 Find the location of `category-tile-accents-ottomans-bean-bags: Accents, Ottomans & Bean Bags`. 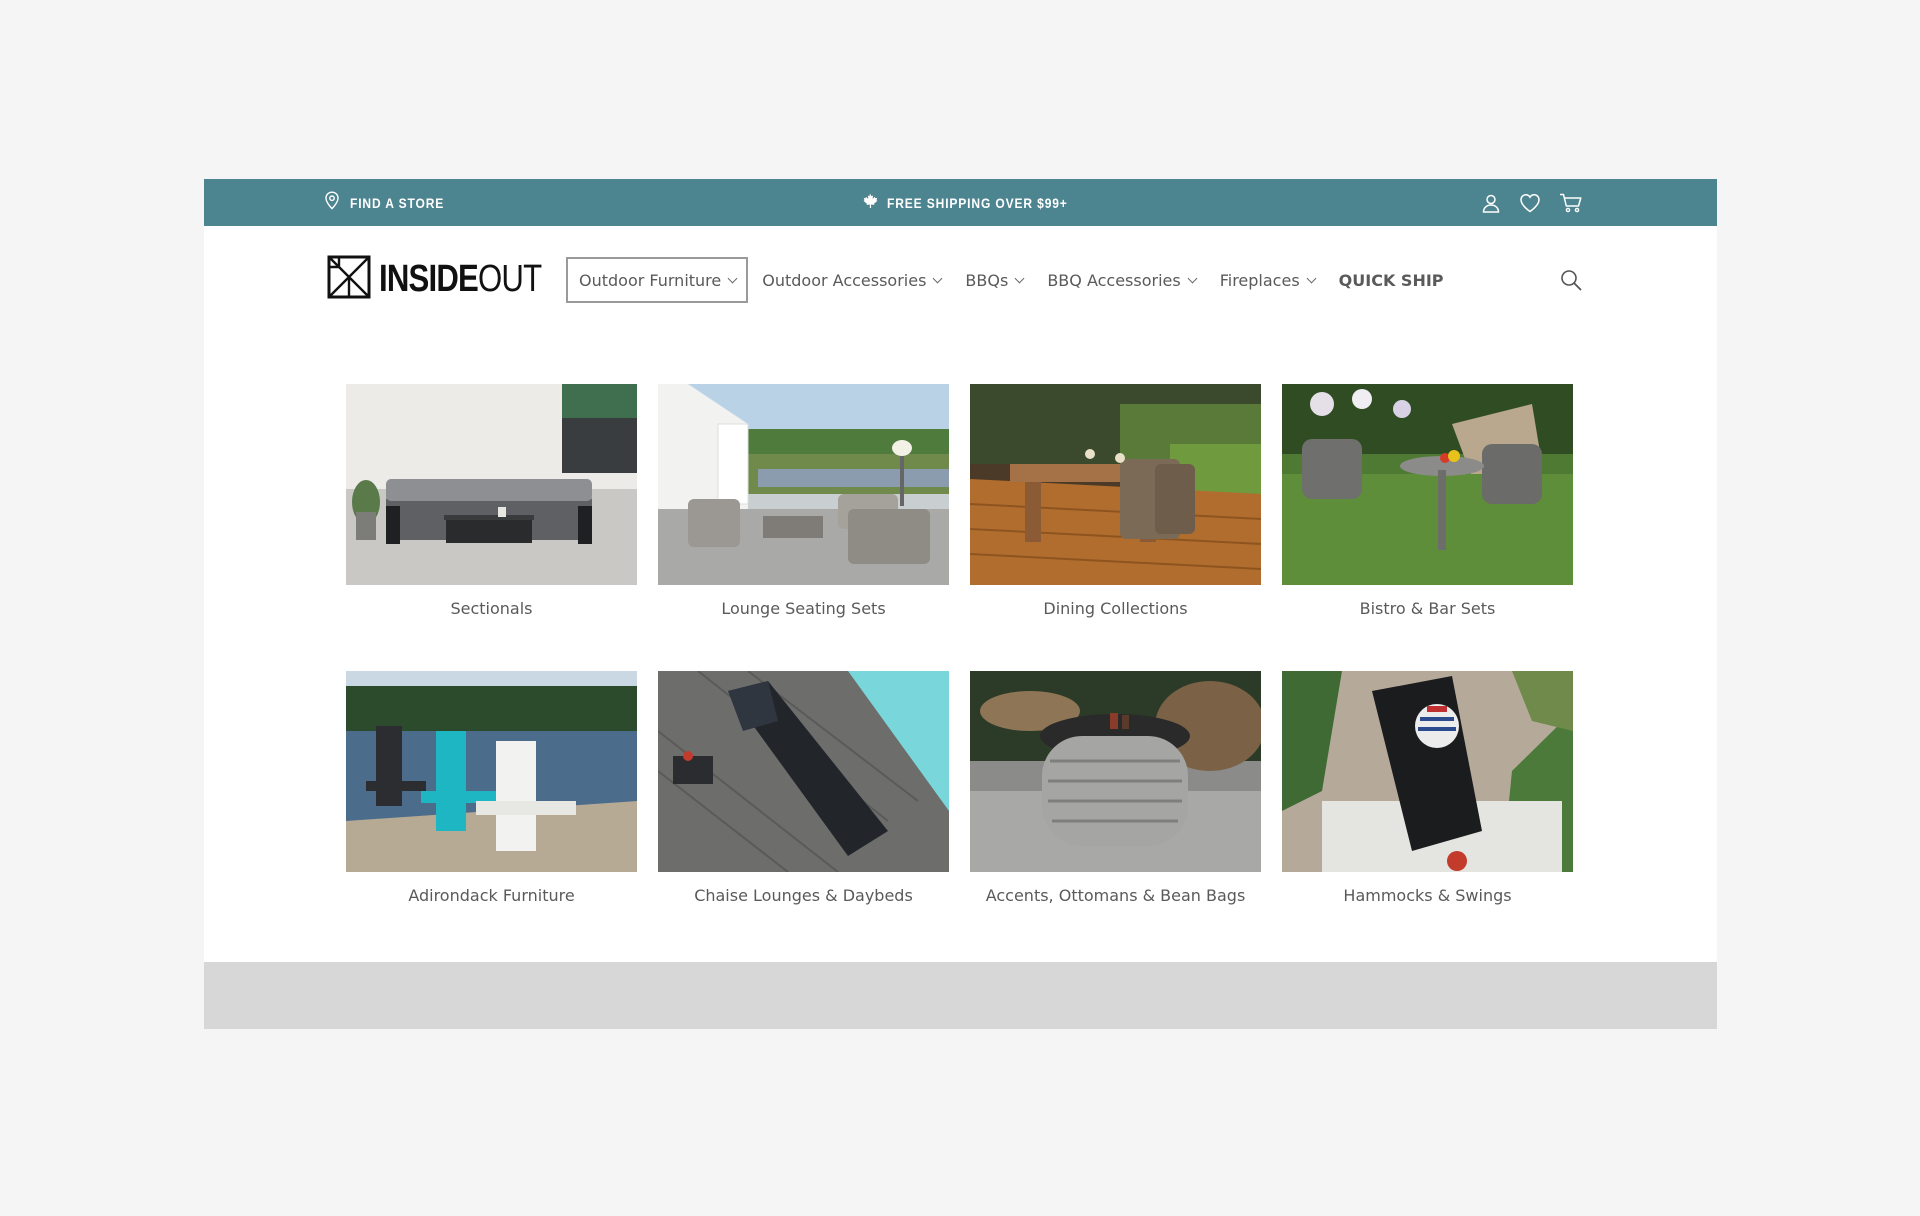

category-tile-accents-ottomans-bean-bags: Accents, Ottomans & Bean Bags is located at coordinates (1115, 788).